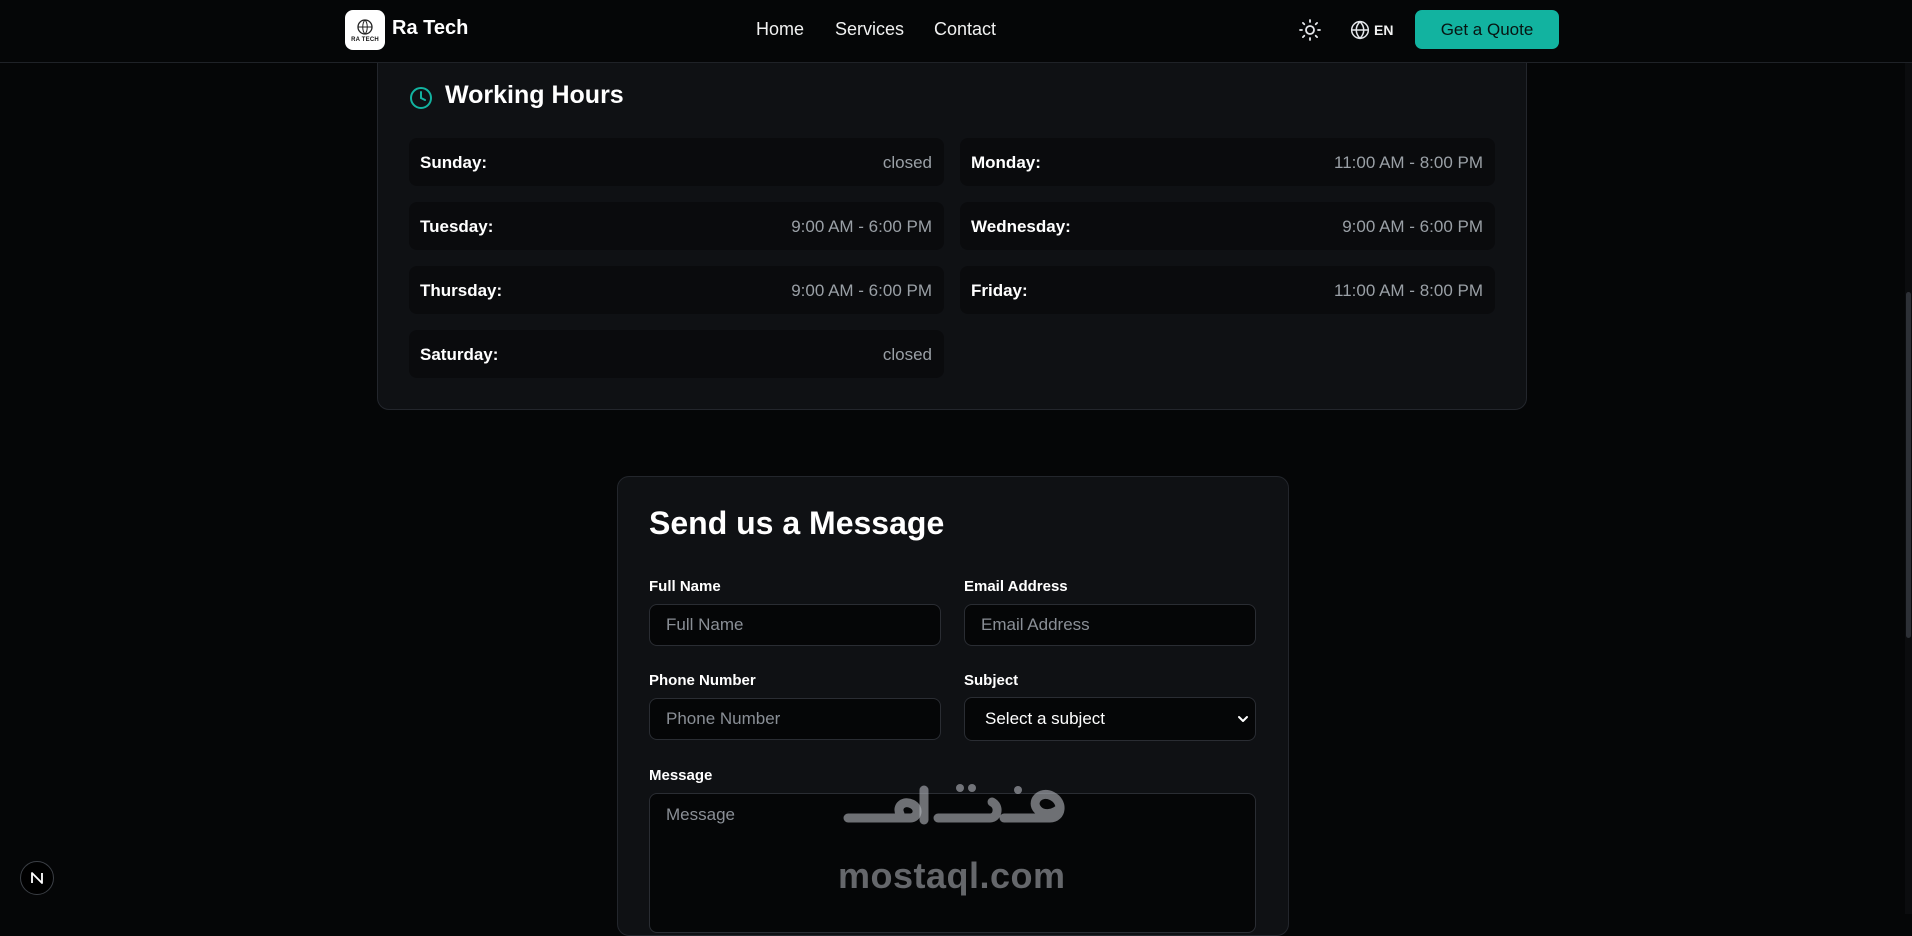 The width and height of the screenshot is (1912, 936). I want to click on working-hours-title: Working Hours, so click(534, 95).